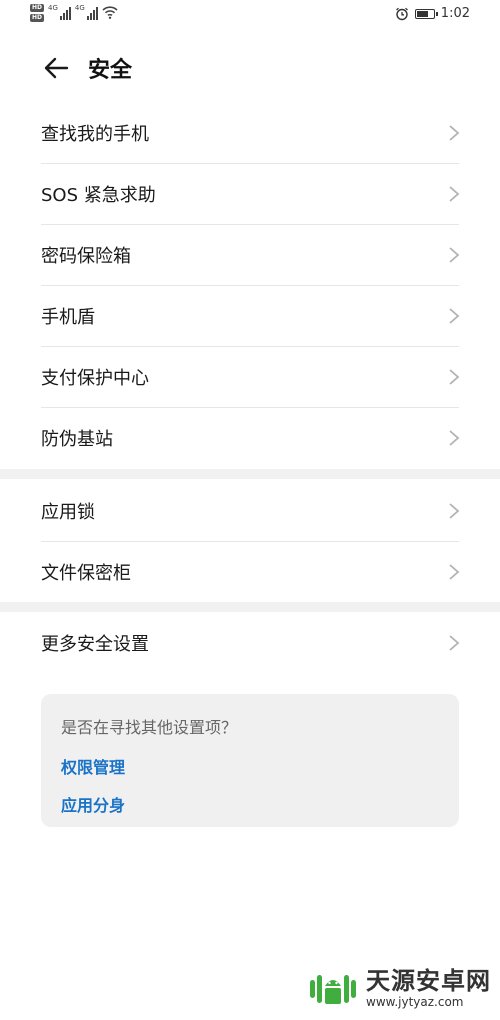 The height and width of the screenshot is (1020, 500). I want to click on alarm-clock-icon, so click(401, 13).